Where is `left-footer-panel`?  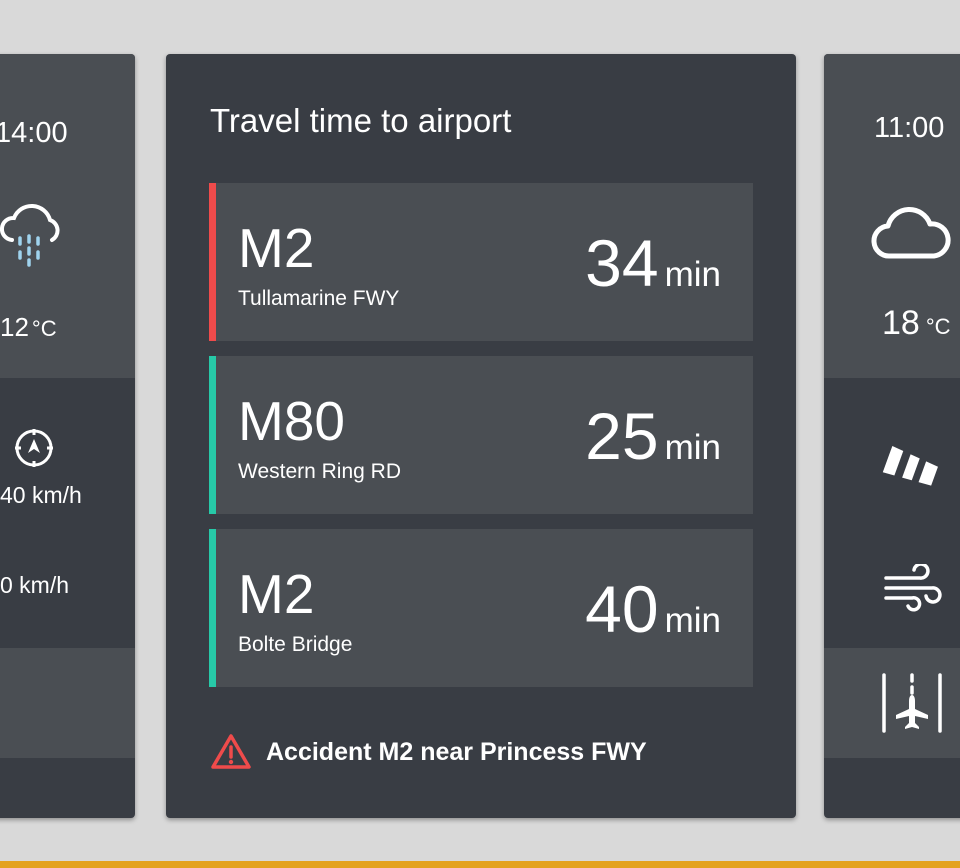 left-footer-panel is located at coordinates (67, 703).